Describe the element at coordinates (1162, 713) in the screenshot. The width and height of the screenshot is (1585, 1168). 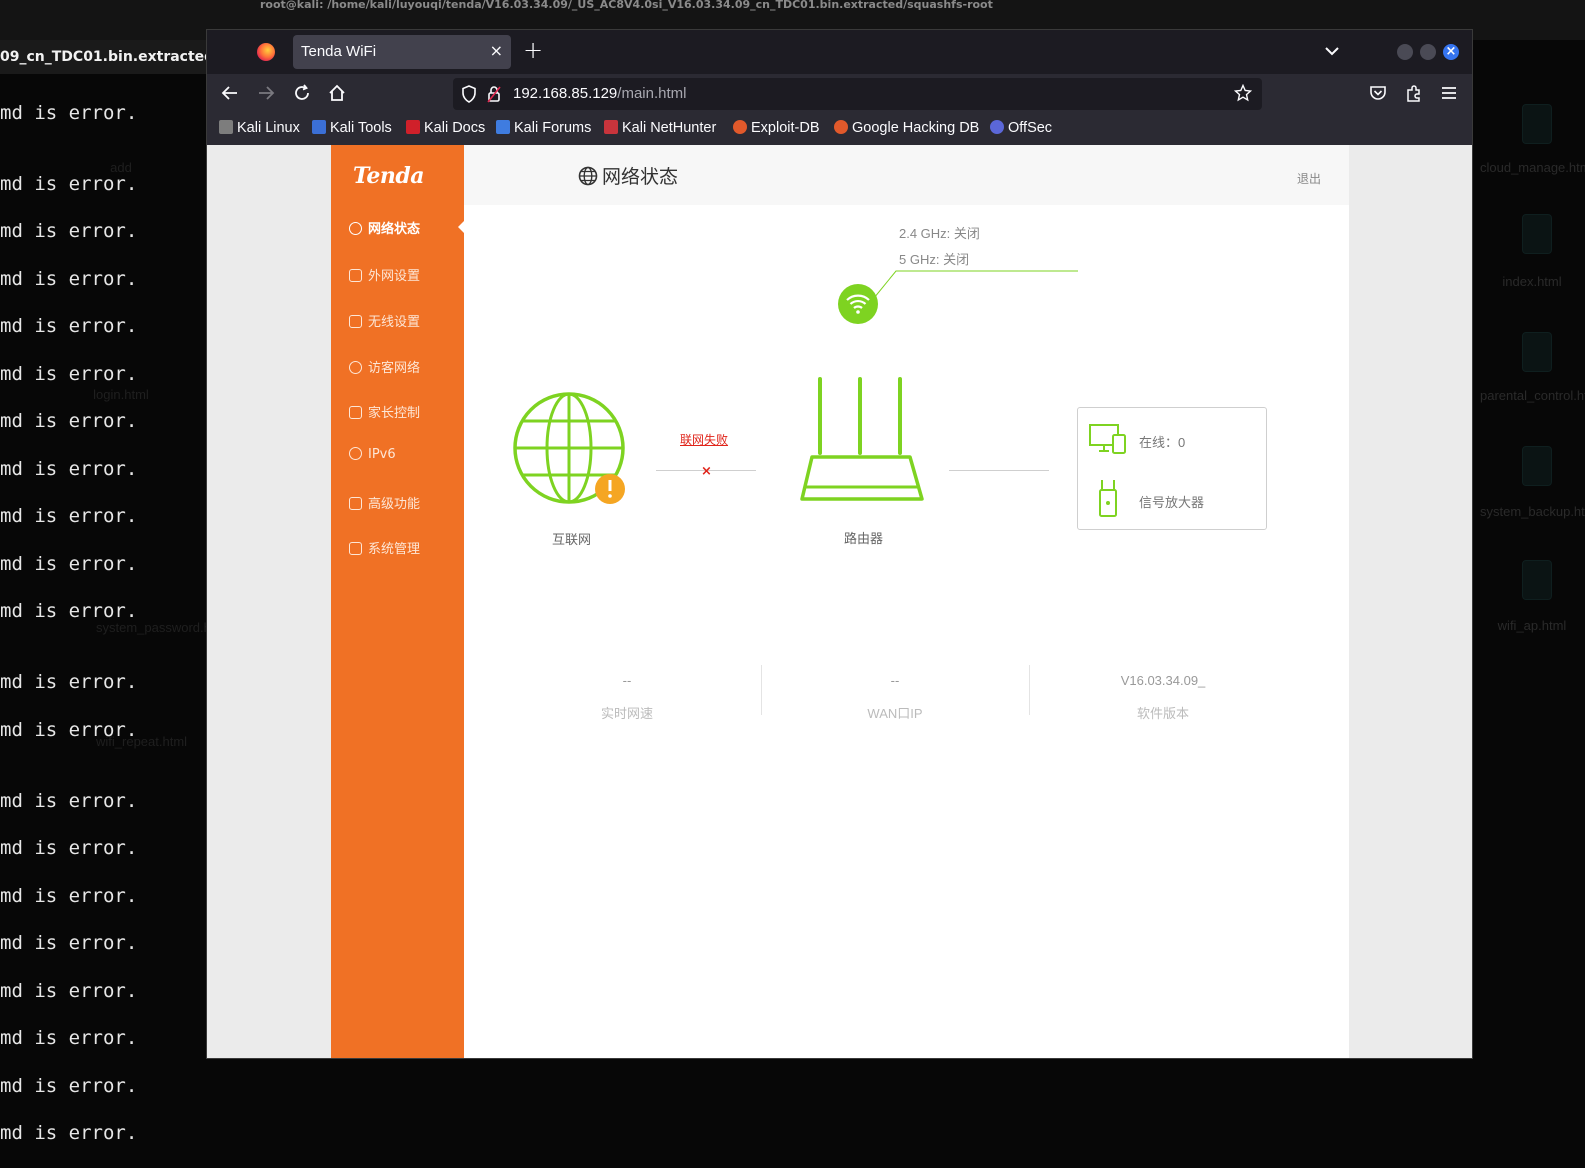
I see `firmware-version-label: 软件版本` at that location.